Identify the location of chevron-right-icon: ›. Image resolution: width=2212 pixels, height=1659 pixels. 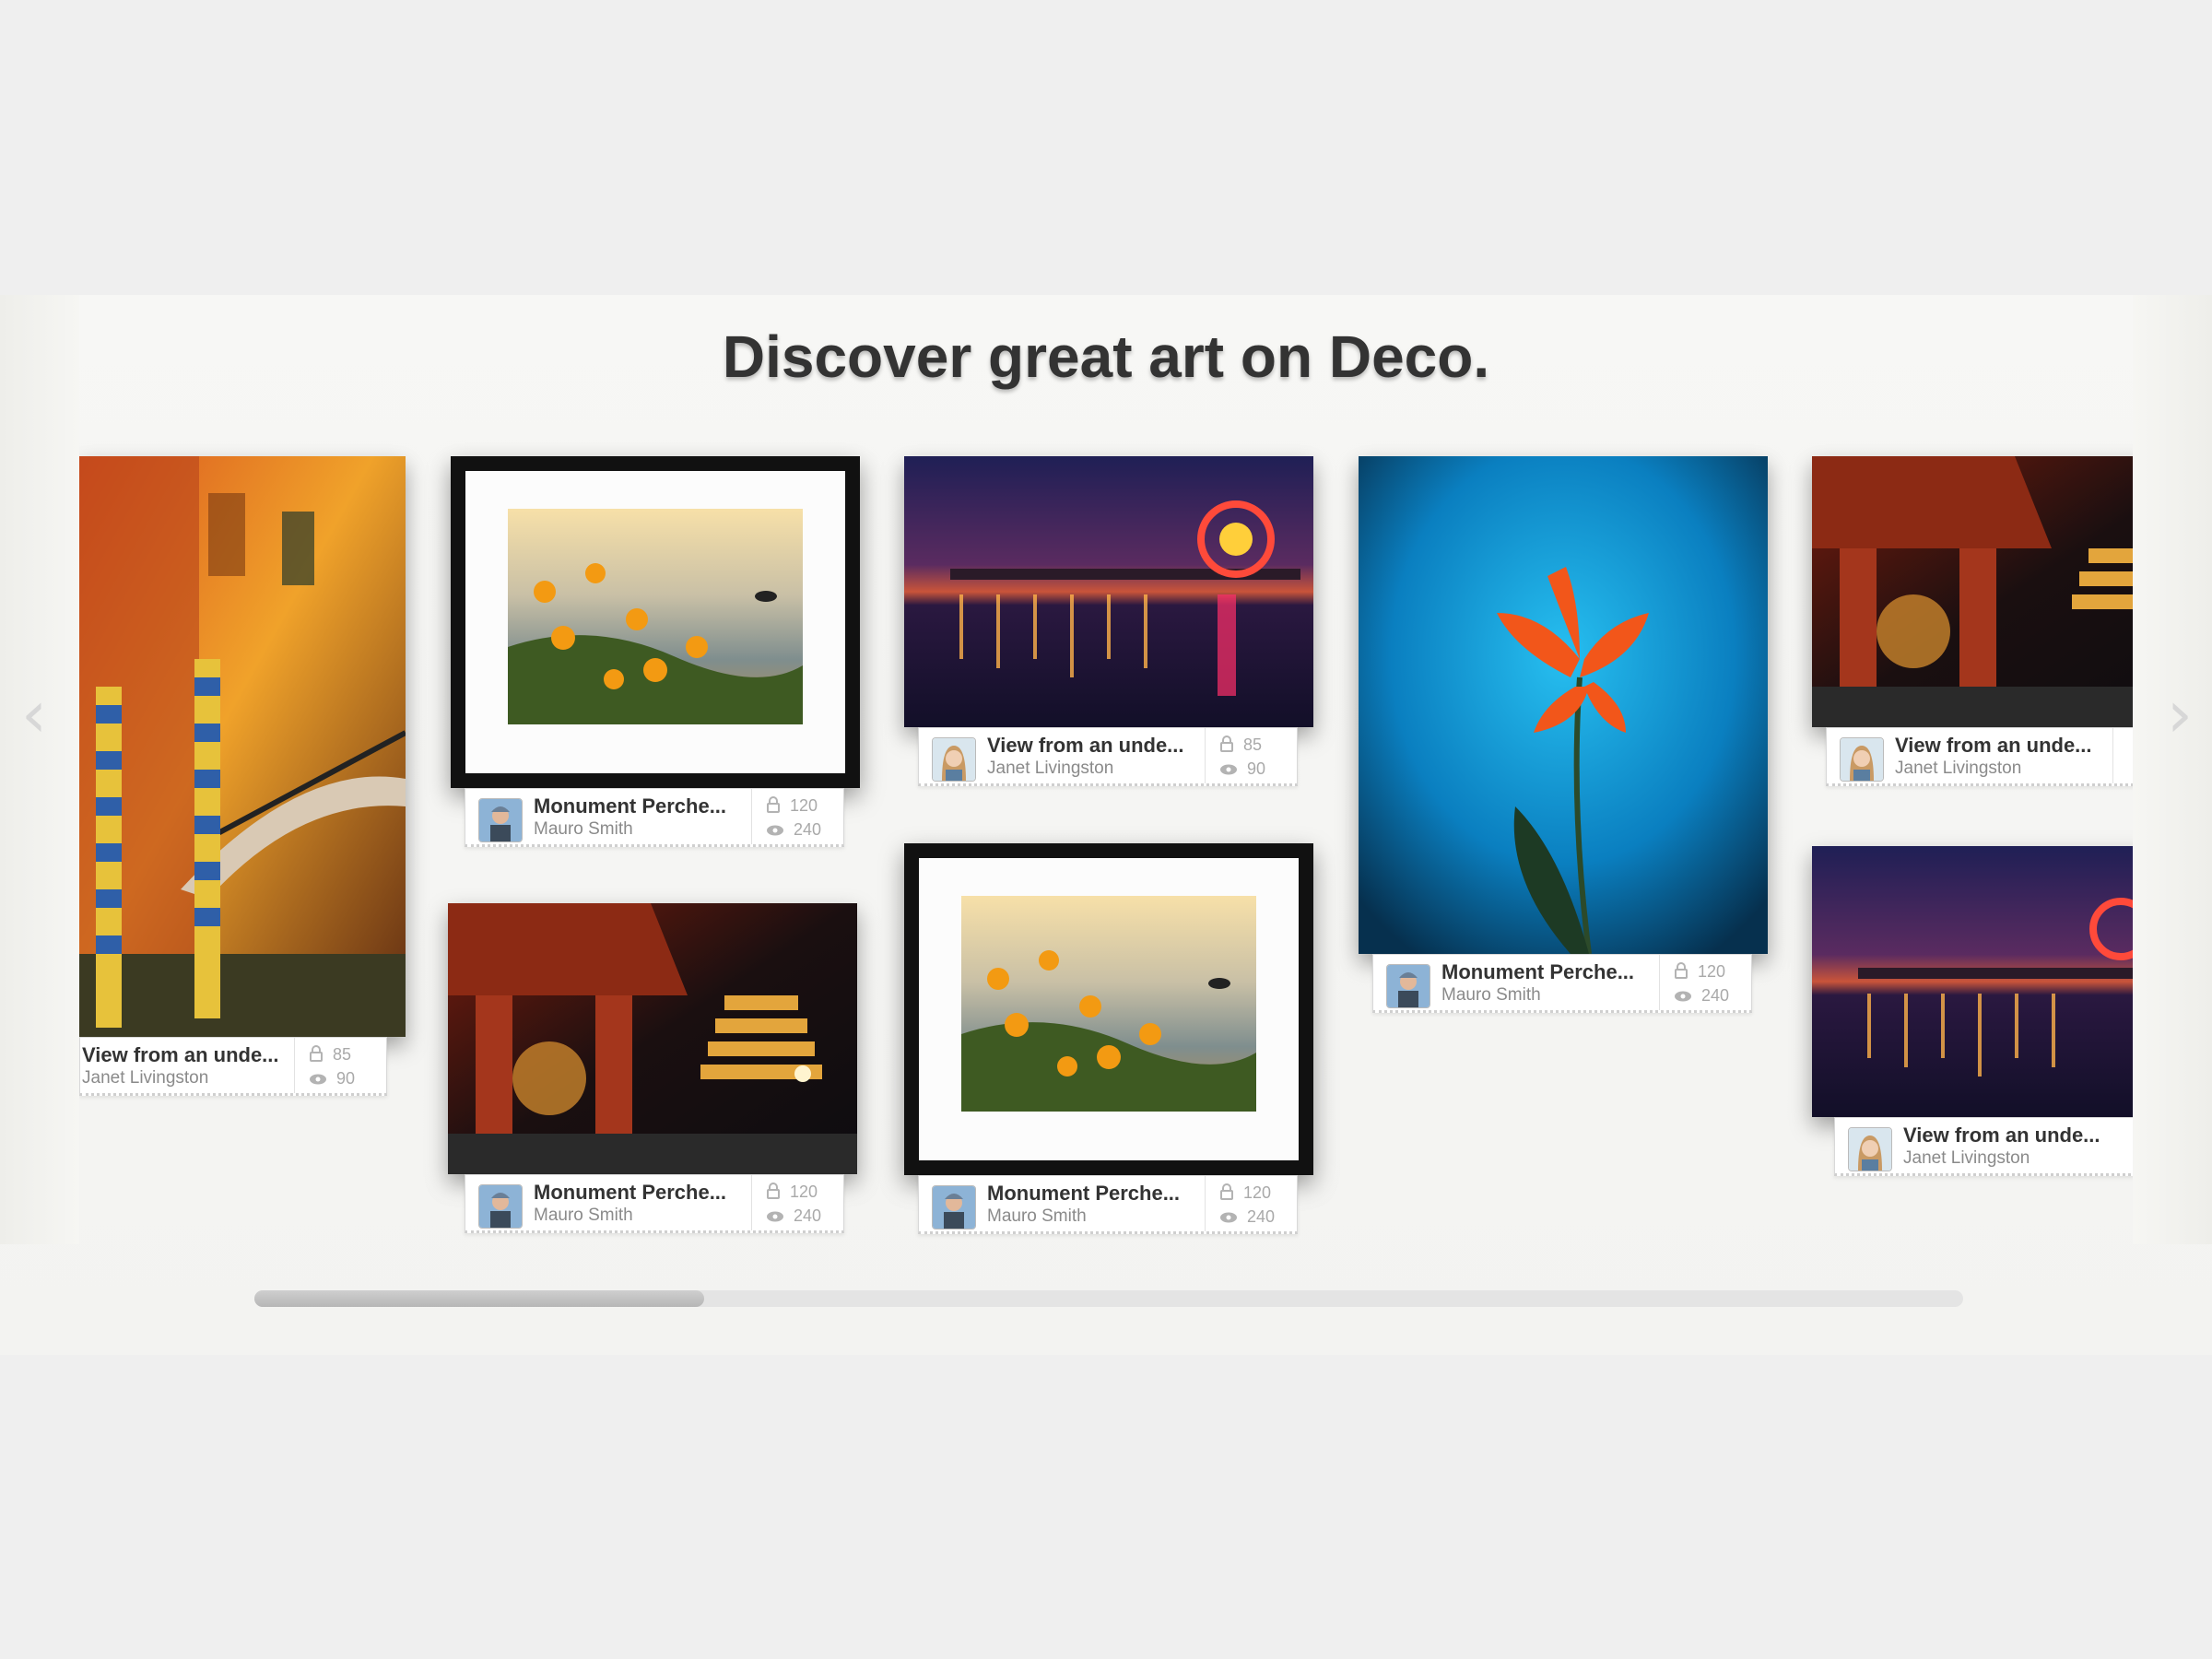
(2180, 714).